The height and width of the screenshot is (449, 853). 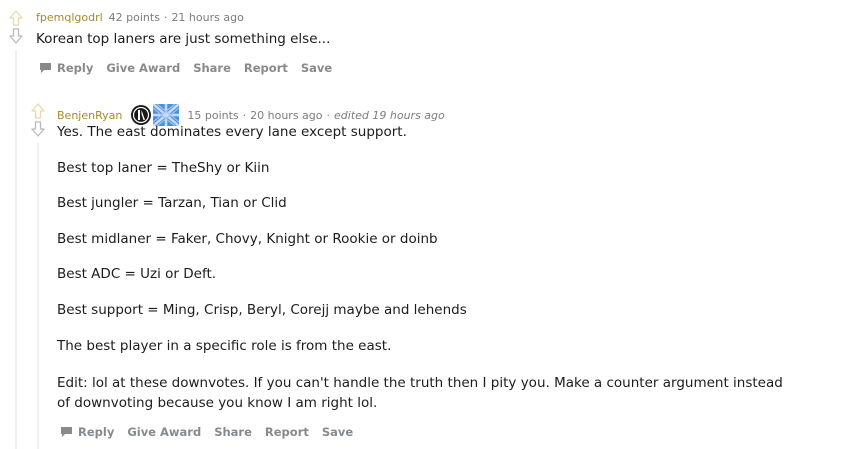 I want to click on comment-meta: fpemqlgodrl 42 points · 21 hours ago, so click(x=140, y=17).